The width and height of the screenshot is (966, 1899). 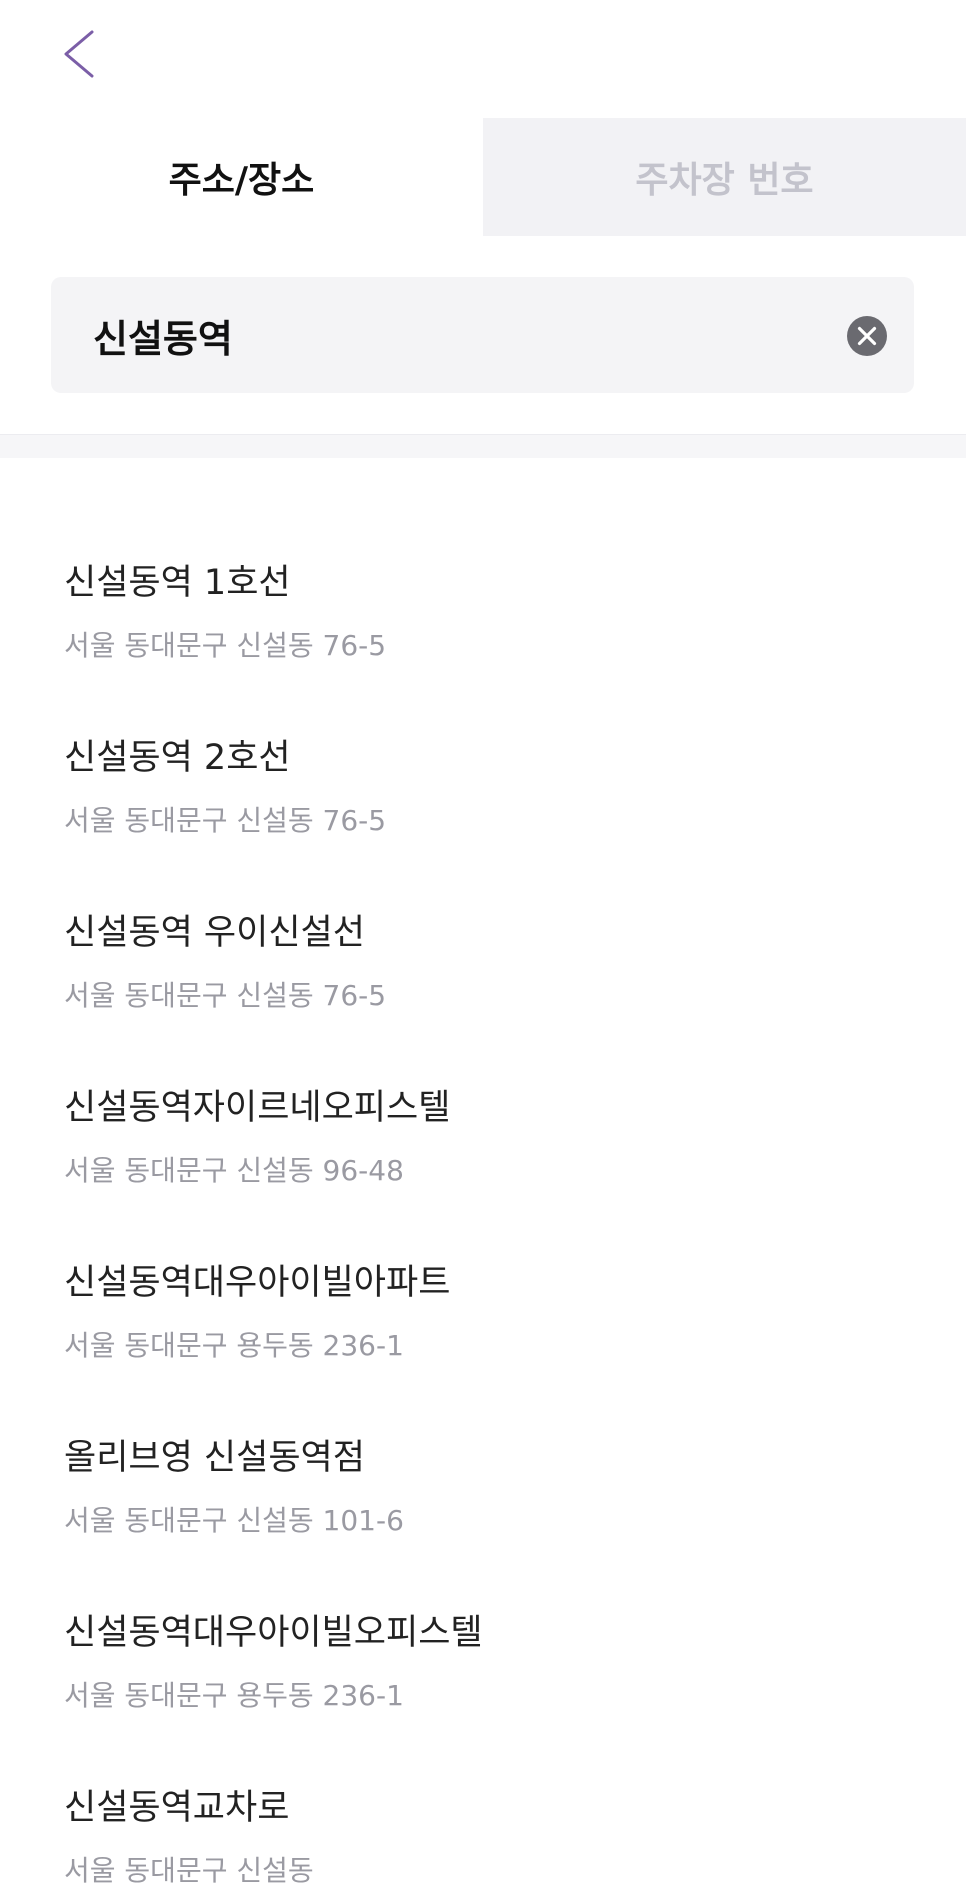 What do you see at coordinates (257, 1108) in the screenshot?
I see `result-name: 신설동역자이르네오피스텔` at bounding box center [257, 1108].